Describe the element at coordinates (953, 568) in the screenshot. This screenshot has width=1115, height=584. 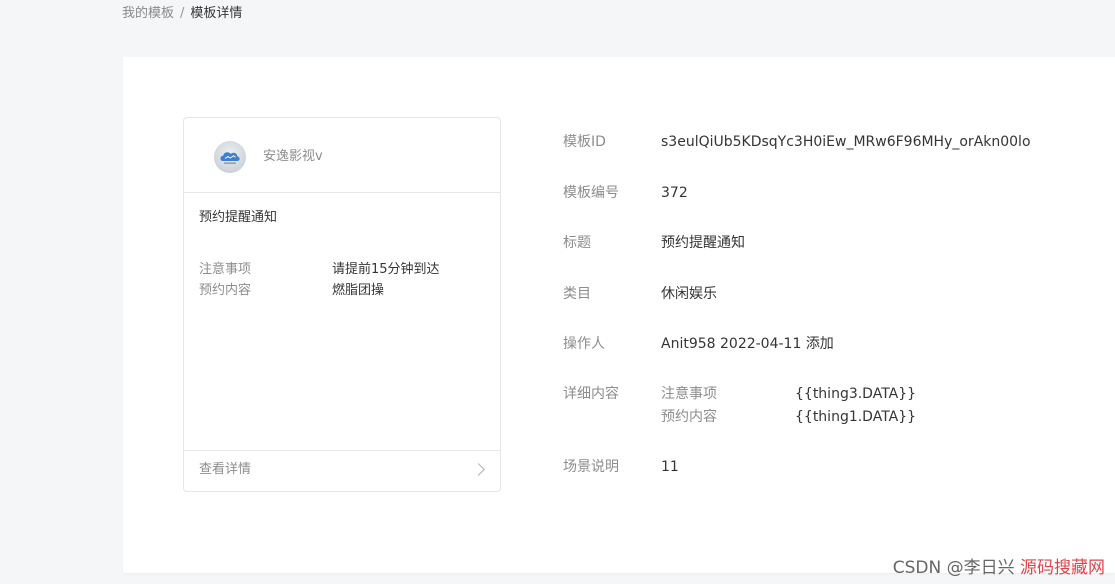
I see `watermark-text: CSDN @李日兴` at that location.